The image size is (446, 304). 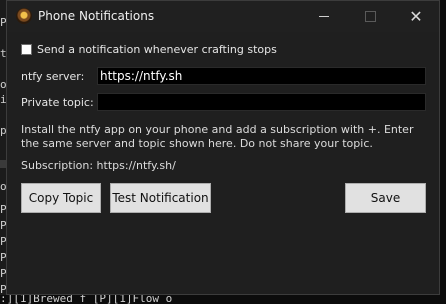 What do you see at coordinates (57, 102) in the screenshot?
I see `private-topic-label: Private topic:` at bounding box center [57, 102].